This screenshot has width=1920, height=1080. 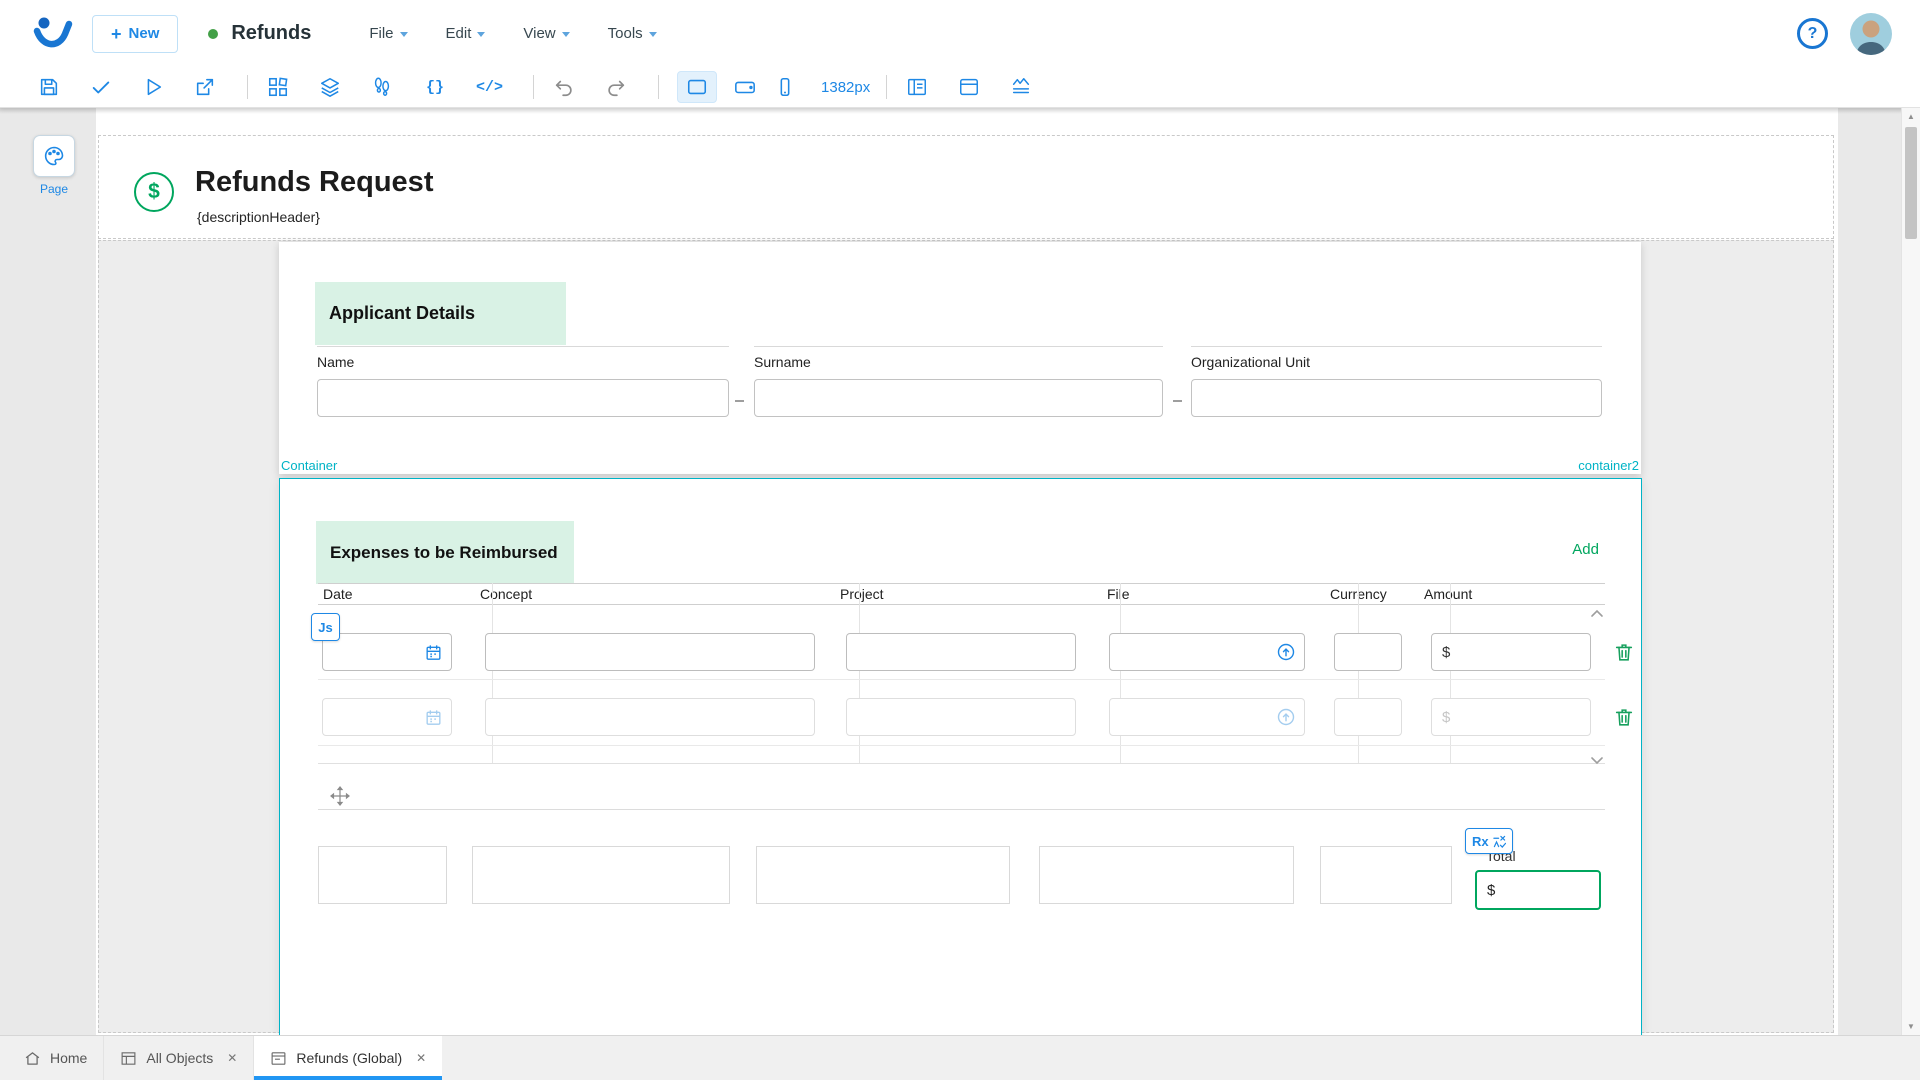 I want to click on currency-input-row2, so click(x=1368, y=717).